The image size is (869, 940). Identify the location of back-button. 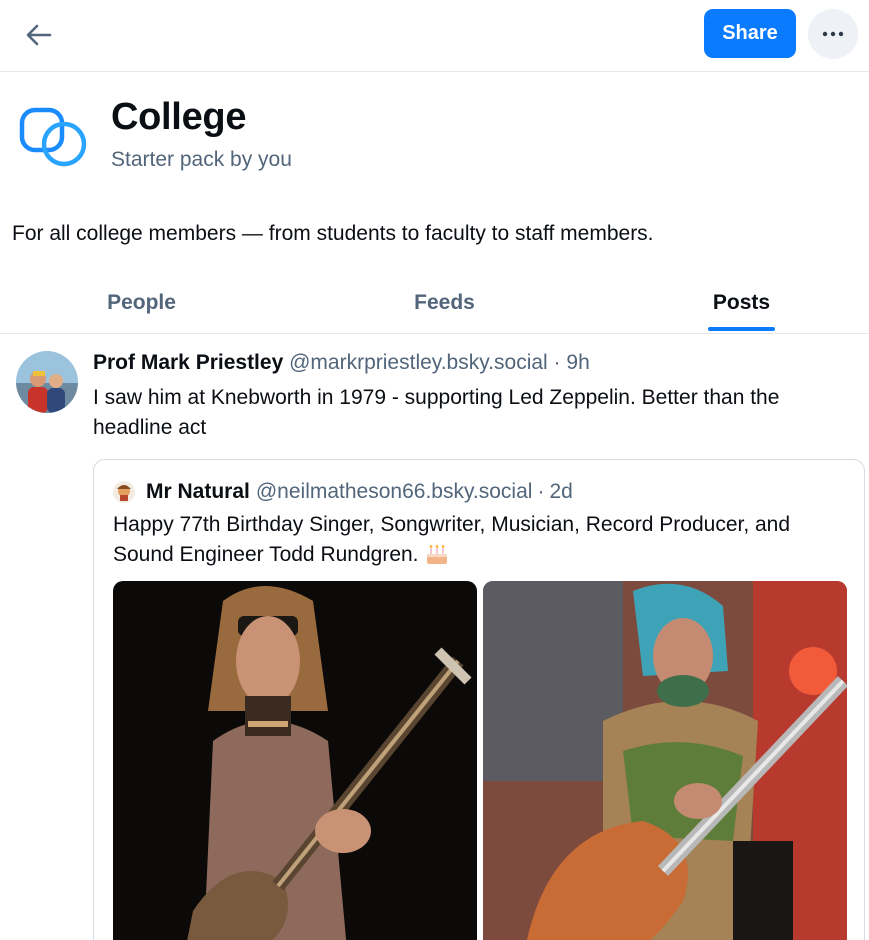
(39, 35).